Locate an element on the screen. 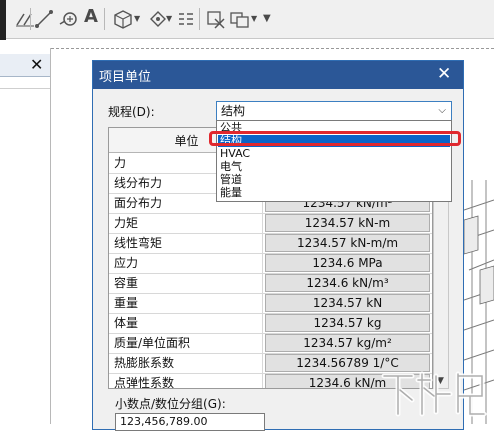  discipline-value: 结构 is located at coordinates (233, 111).